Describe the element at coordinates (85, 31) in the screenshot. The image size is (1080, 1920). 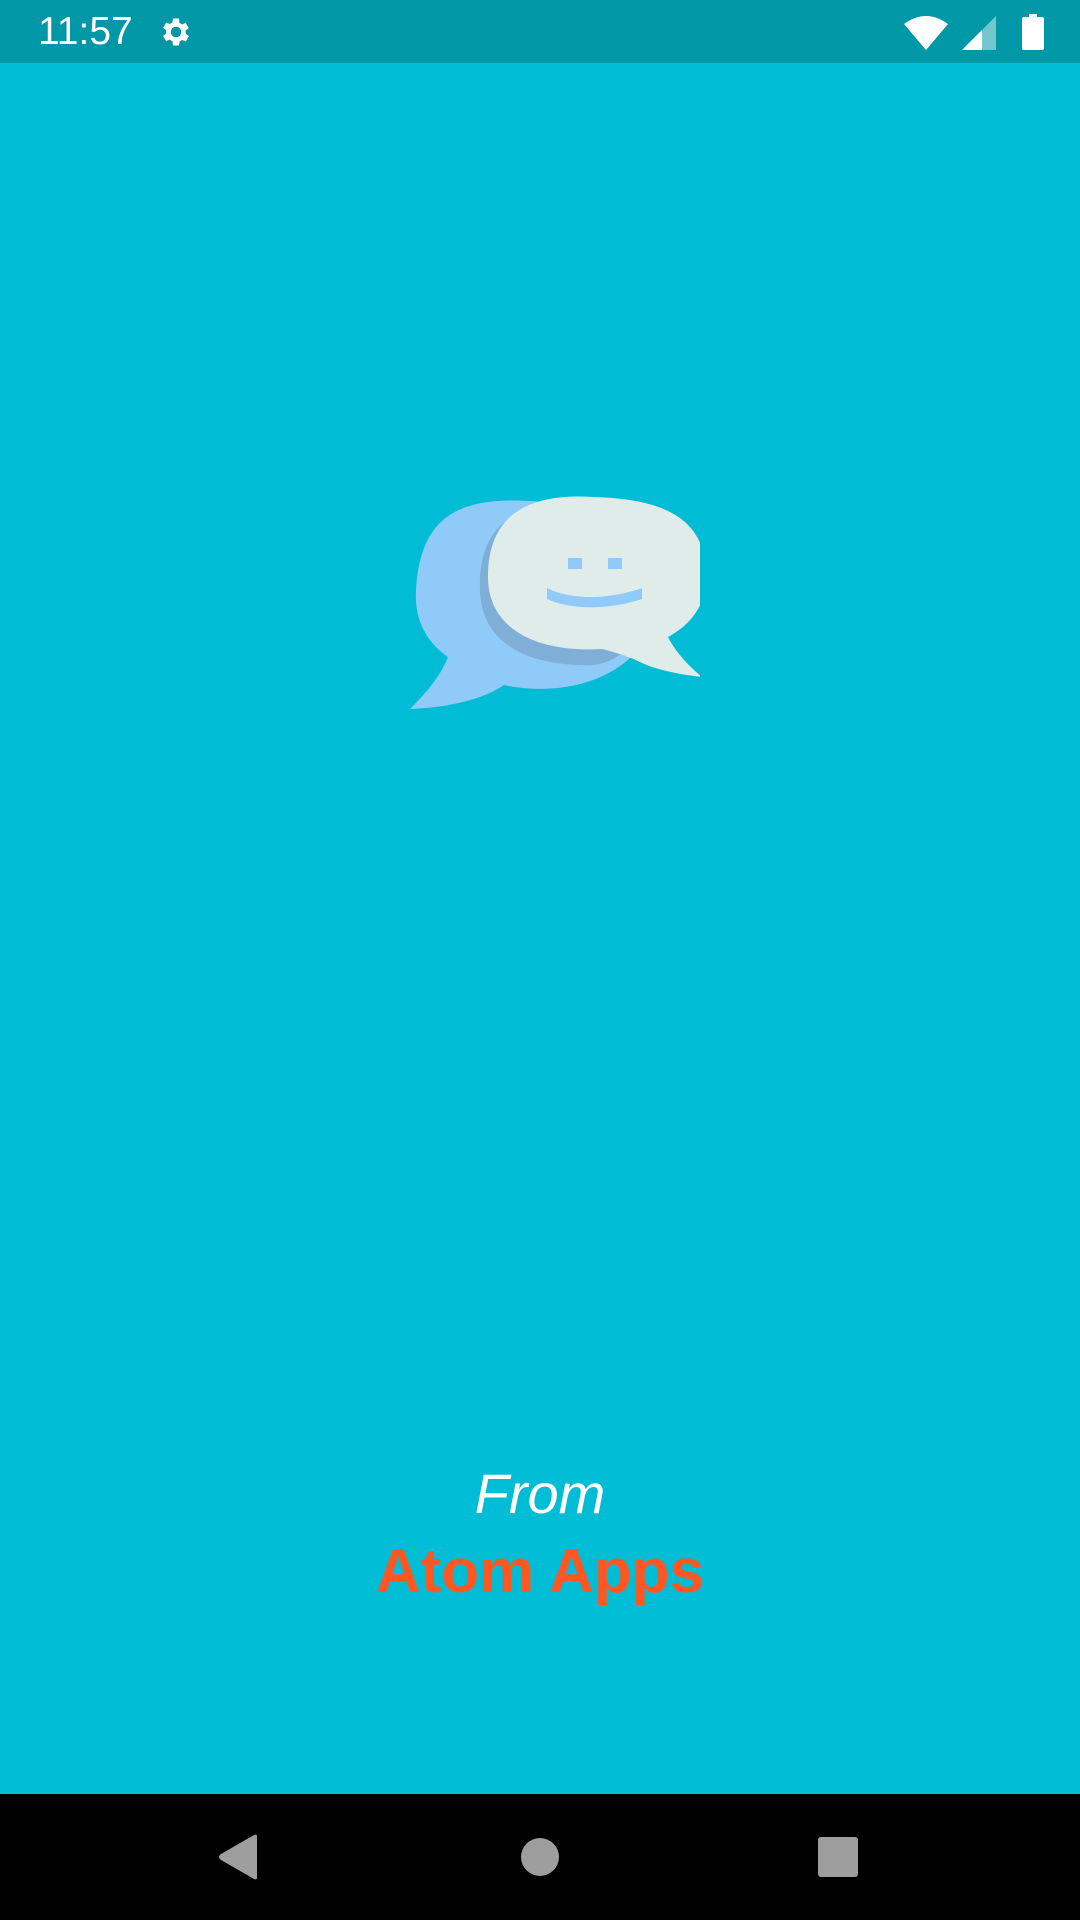
I see `status-time: 11:57` at that location.